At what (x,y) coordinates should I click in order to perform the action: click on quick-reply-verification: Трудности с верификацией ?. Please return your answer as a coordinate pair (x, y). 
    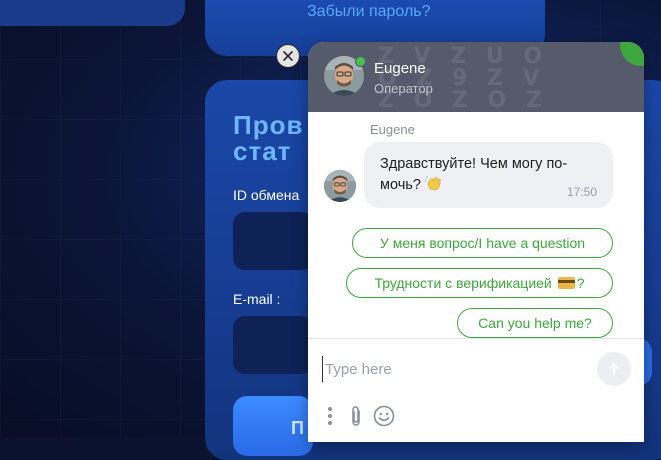
    Looking at the image, I should click on (479, 283).